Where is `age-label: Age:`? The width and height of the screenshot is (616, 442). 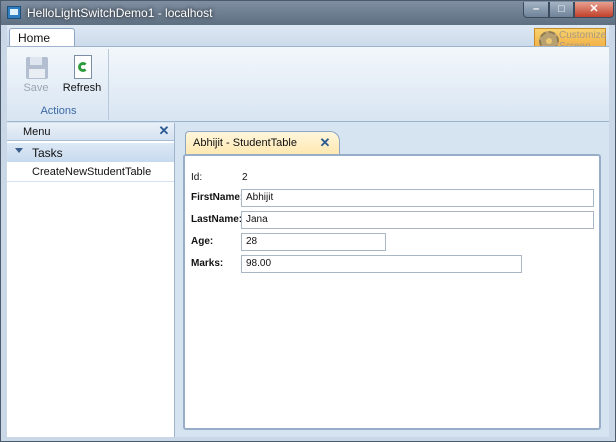
age-label: Age: is located at coordinates (202, 241).